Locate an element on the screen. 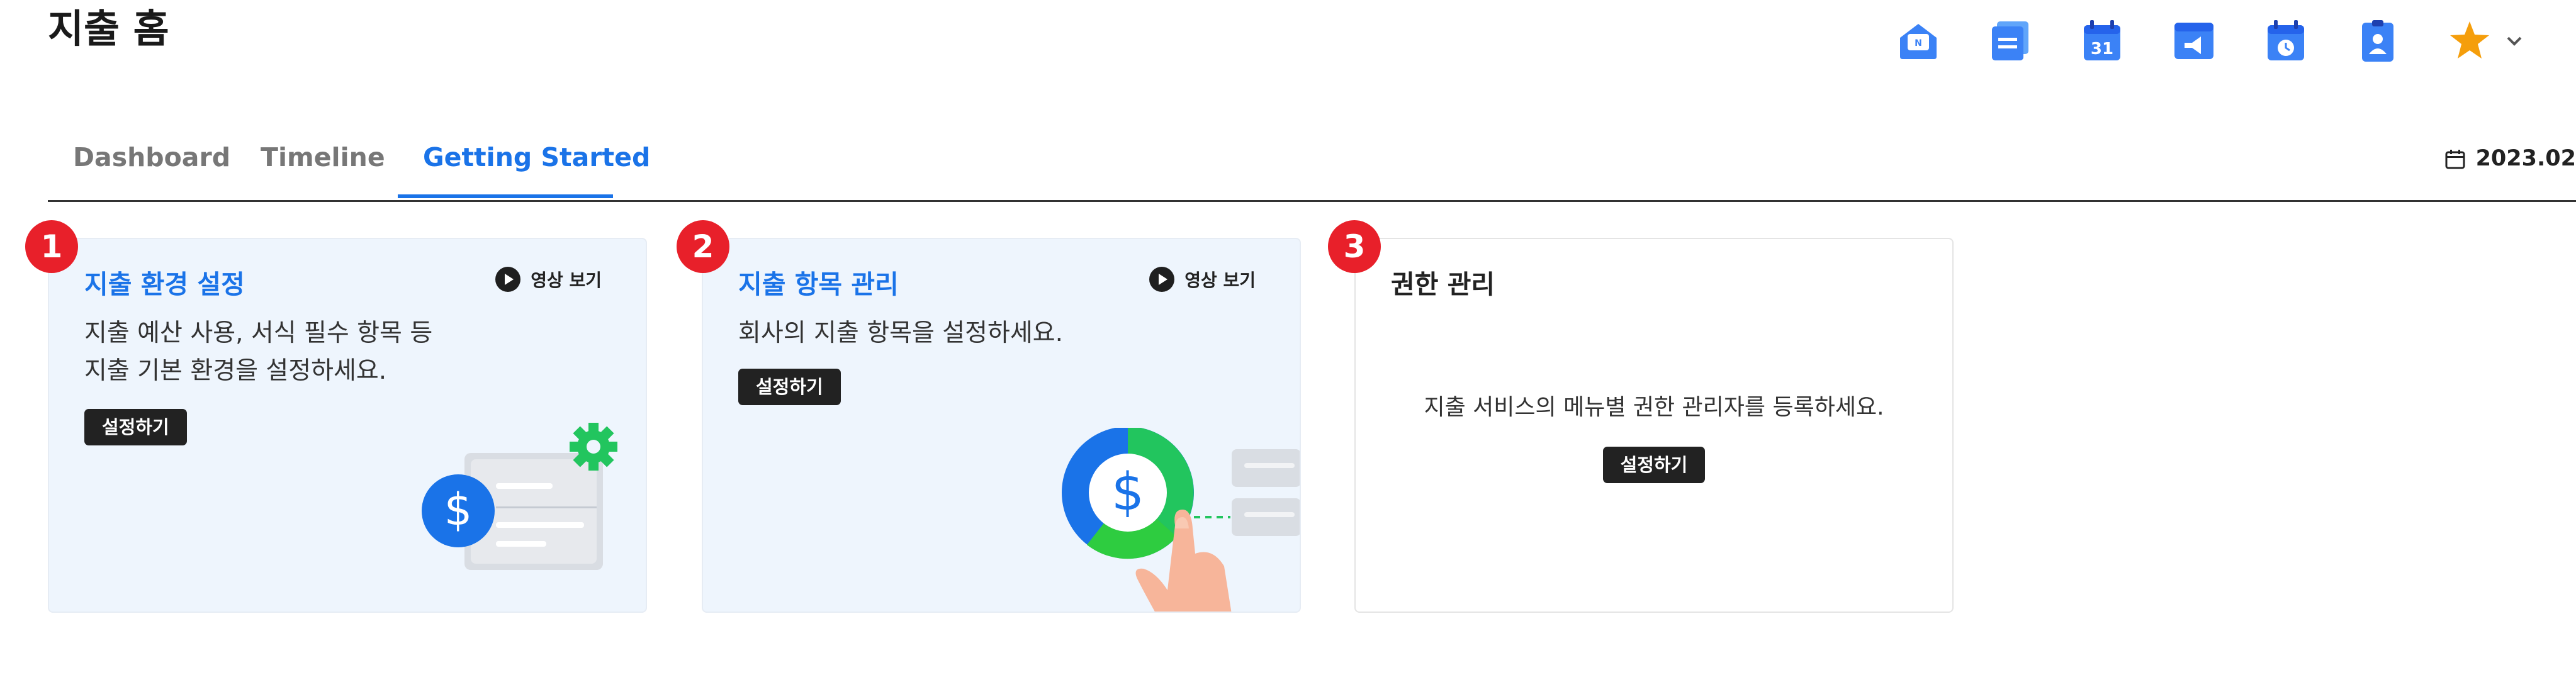  date-range-text: 2023.02 is located at coordinates (2525, 158).